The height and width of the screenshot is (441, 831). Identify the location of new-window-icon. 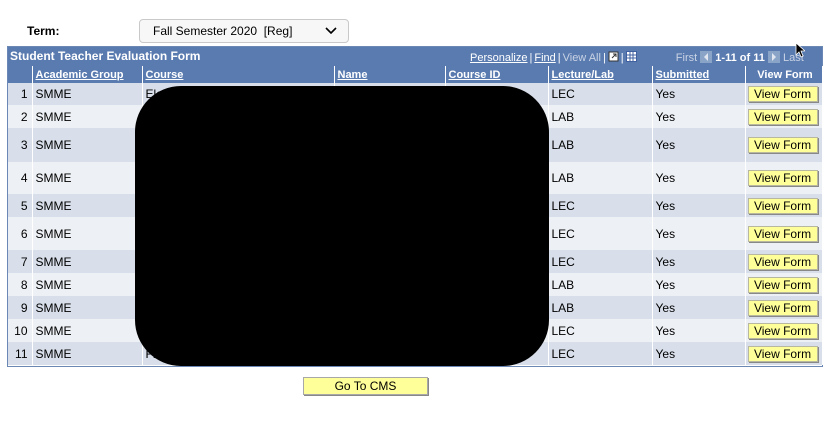
(613, 56).